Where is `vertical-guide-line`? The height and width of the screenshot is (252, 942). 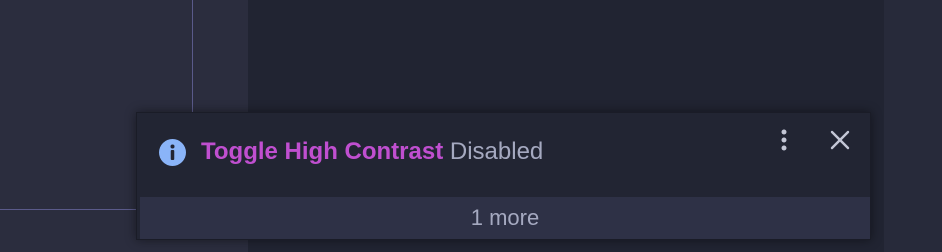 vertical-guide-line is located at coordinates (192, 56).